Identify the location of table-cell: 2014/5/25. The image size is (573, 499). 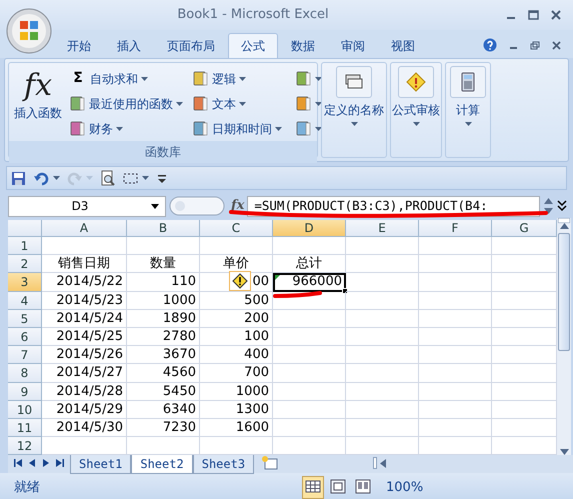
(84, 337).